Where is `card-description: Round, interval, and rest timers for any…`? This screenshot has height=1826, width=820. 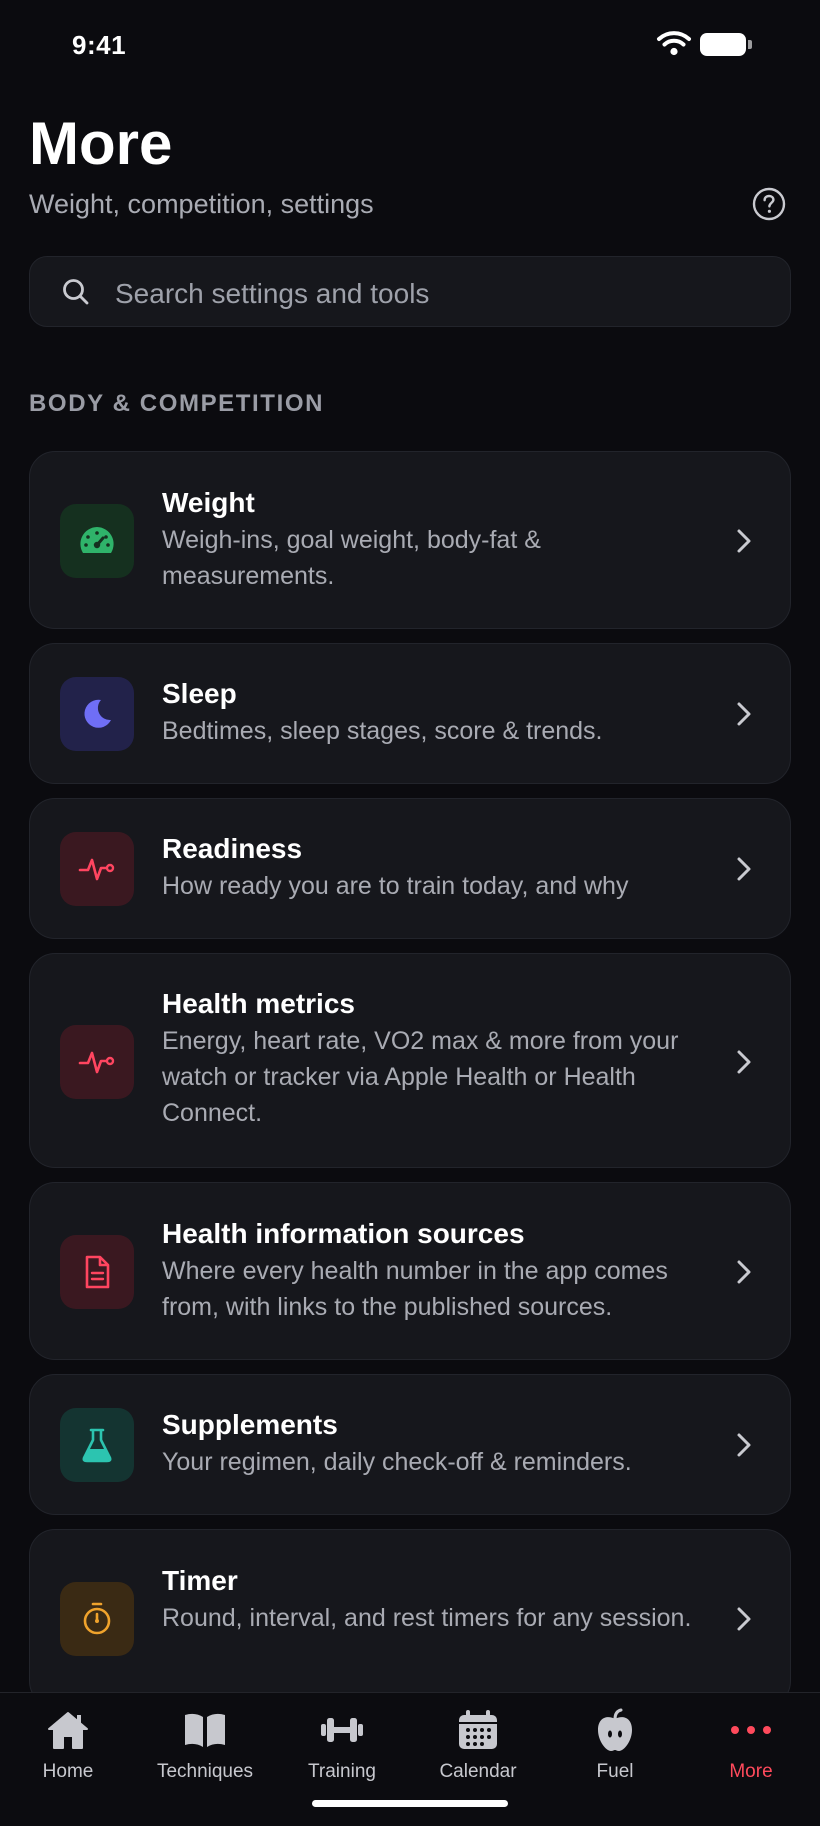
card-description: Round, interval, and rest timers for any… is located at coordinates (427, 1618).